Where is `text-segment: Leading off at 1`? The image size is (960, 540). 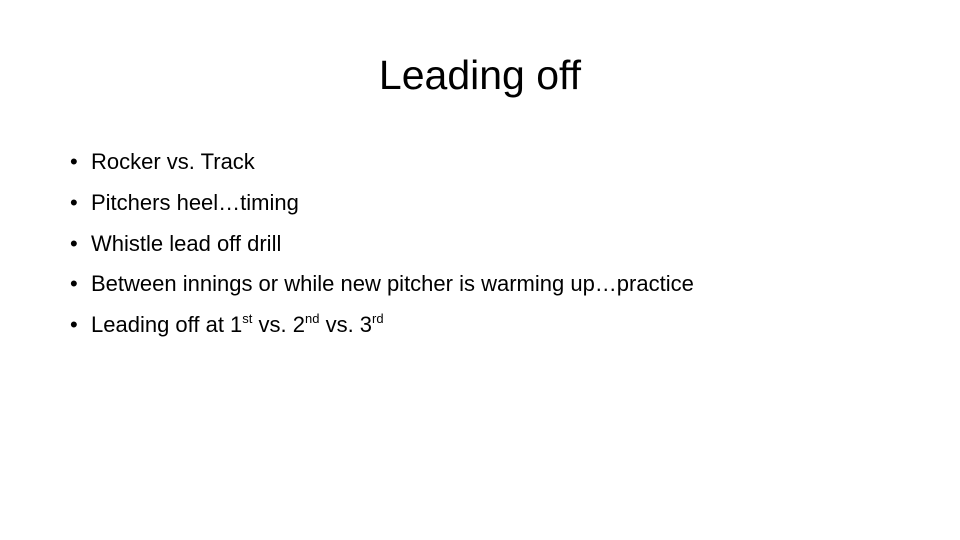
text-segment: Leading off at 1 is located at coordinates (167, 325).